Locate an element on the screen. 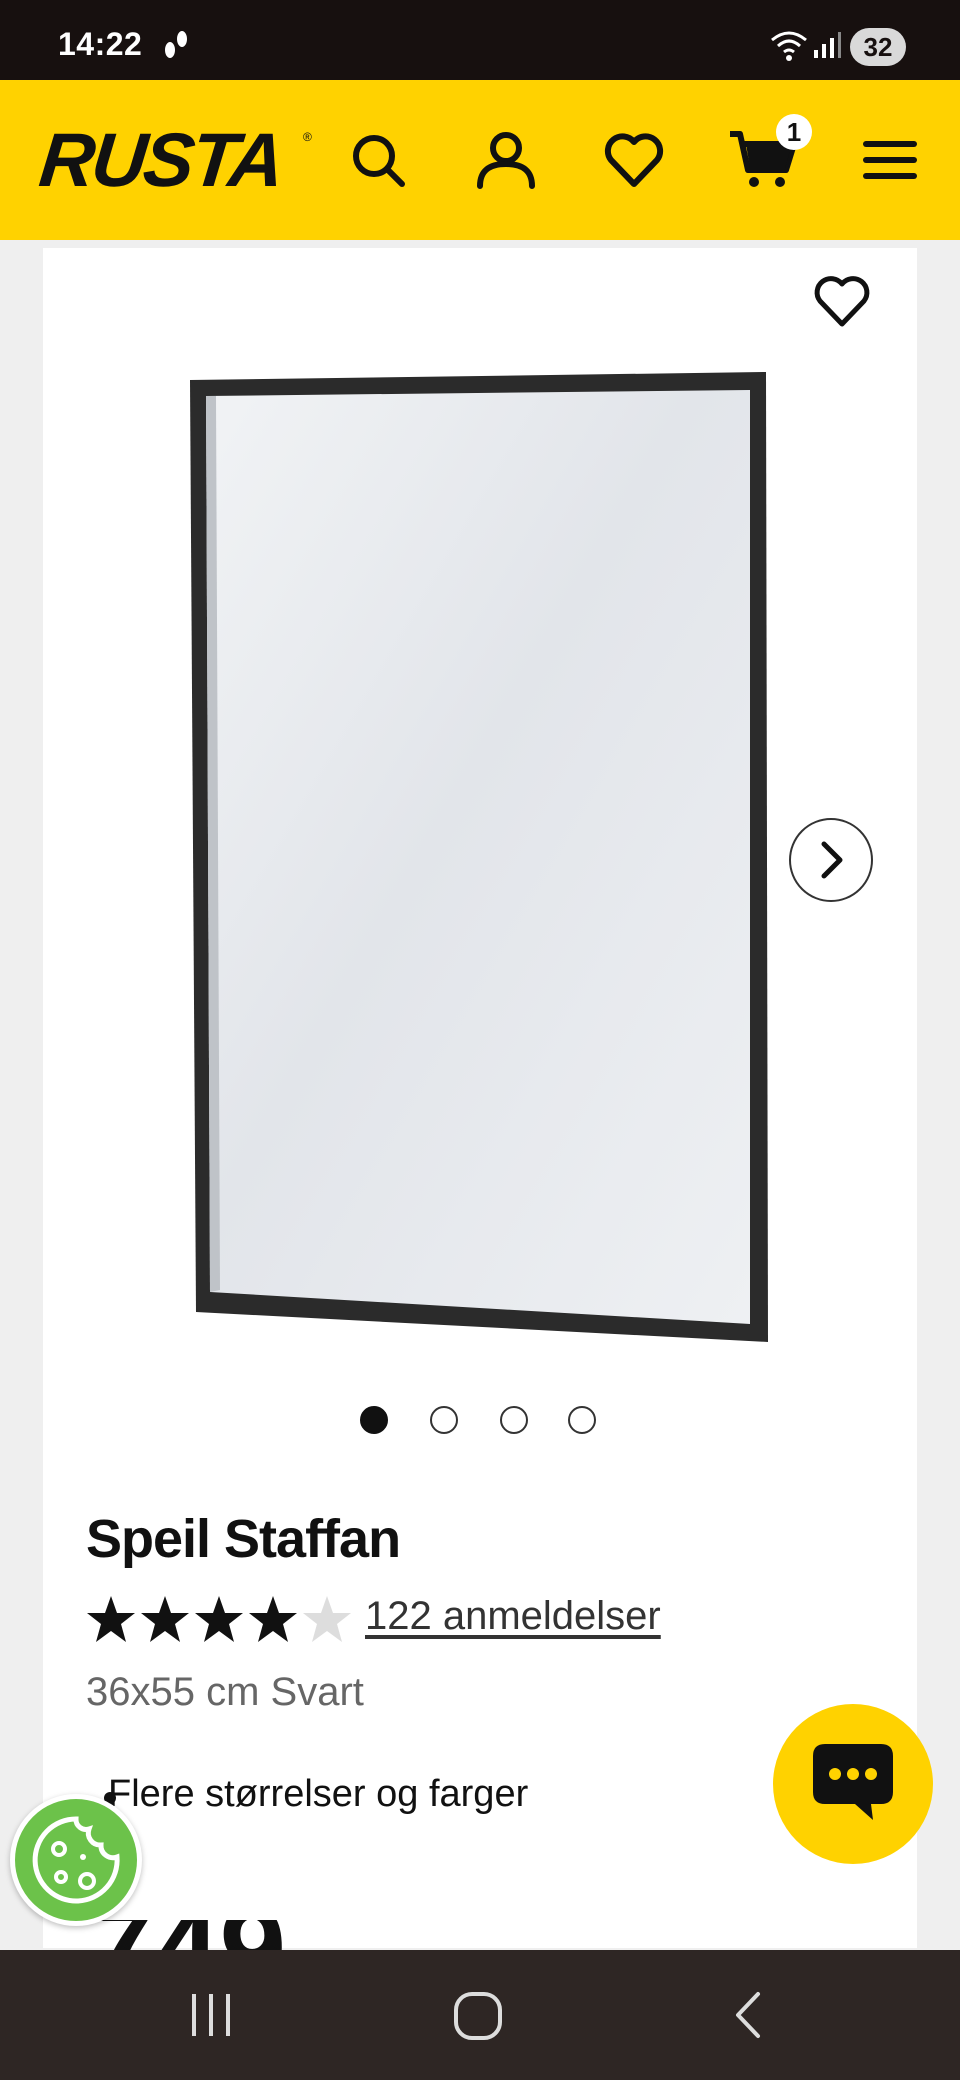 The image size is (960, 2080). system-nav-bar is located at coordinates (480, 2015).